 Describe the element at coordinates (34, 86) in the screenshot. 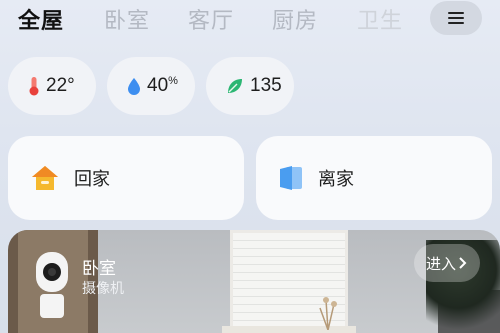

I see `thermometer-icon` at that location.